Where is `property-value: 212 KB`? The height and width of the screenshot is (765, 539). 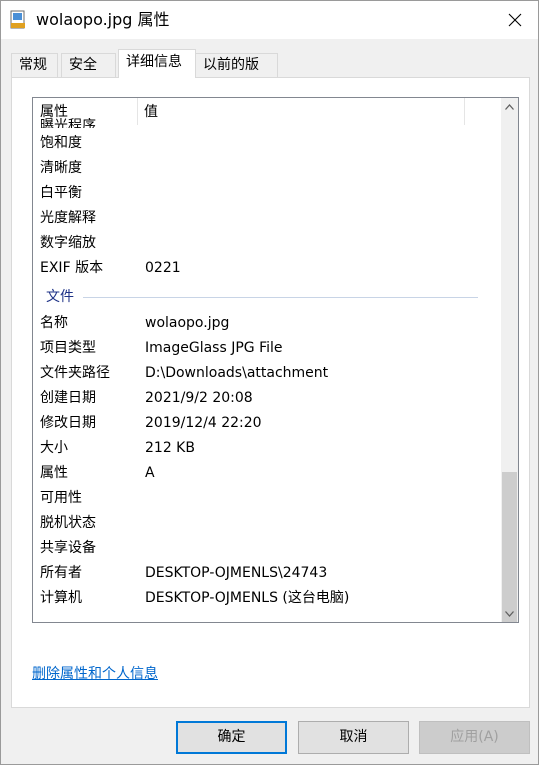
property-value: 212 KB is located at coordinates (170, 448).